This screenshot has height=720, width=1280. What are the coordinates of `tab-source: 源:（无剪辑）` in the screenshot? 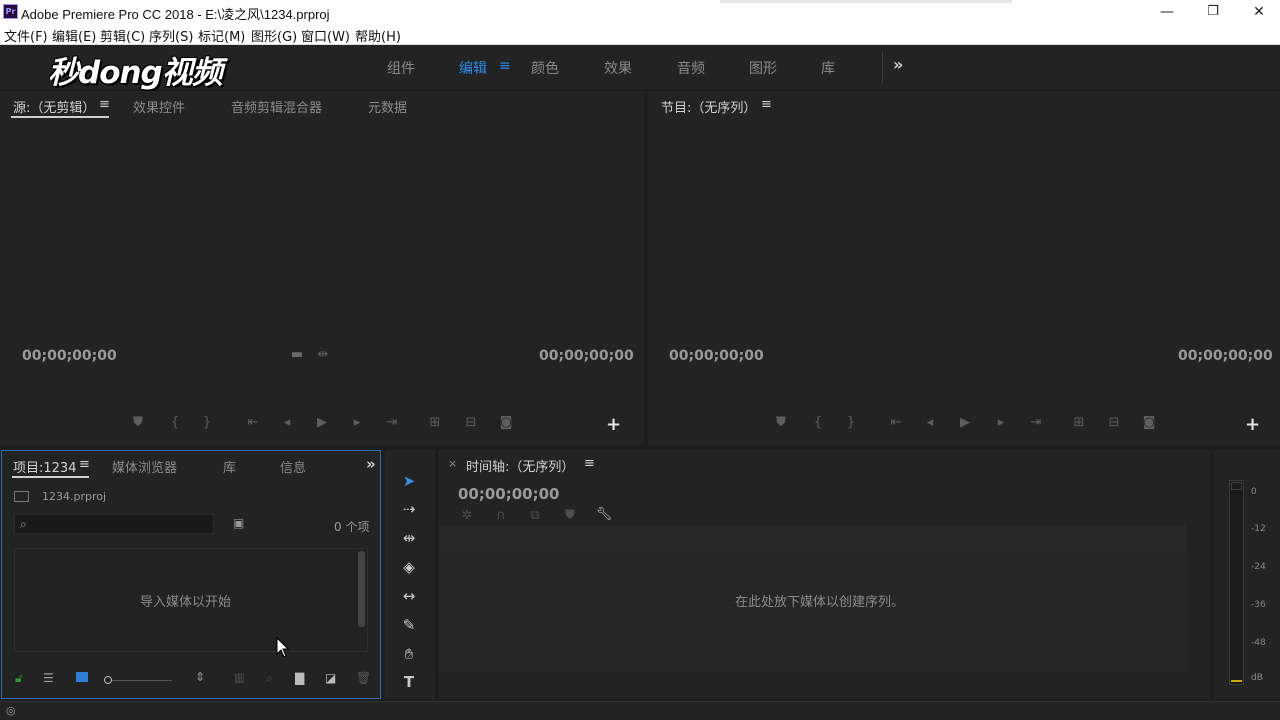 It's located at (54, 106).